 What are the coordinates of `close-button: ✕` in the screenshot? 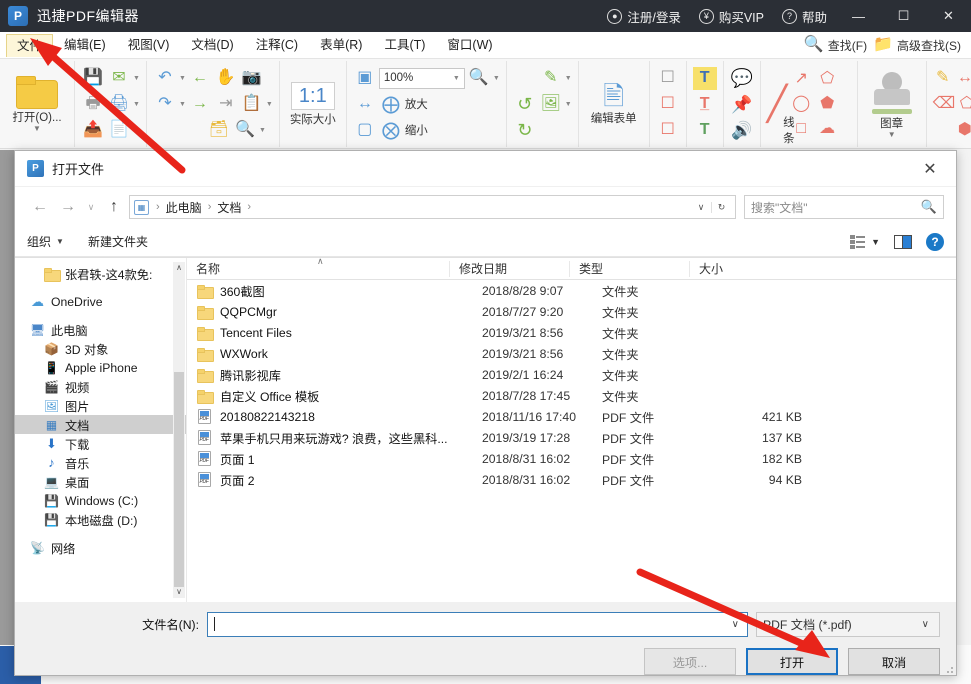 It's located at (948, 16).